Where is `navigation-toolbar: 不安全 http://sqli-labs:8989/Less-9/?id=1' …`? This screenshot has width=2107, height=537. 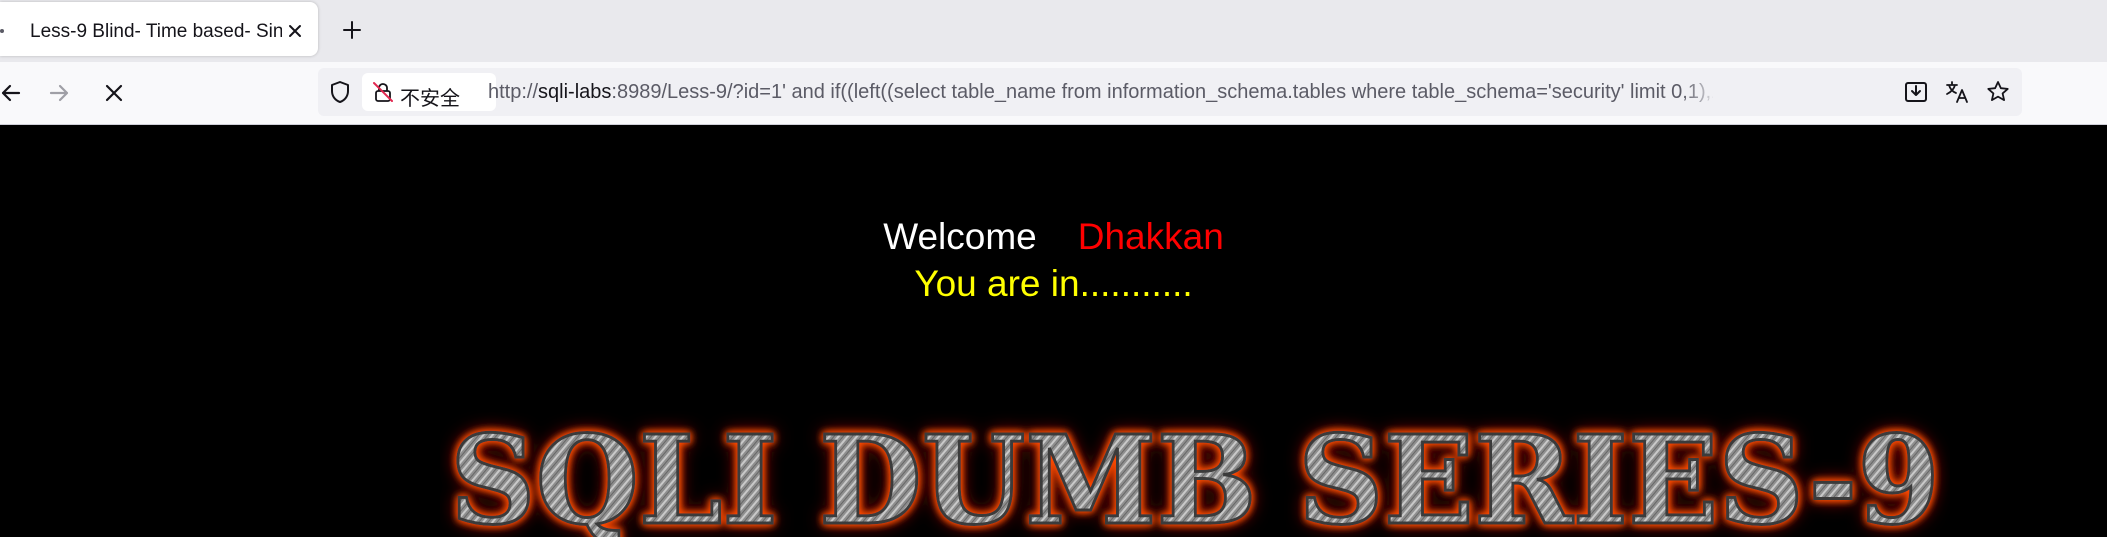 navigation-toolbar: 不安全 http://sqli-labs:8989/Less-9/?id=1' … is located at coordinates (1053, 93).